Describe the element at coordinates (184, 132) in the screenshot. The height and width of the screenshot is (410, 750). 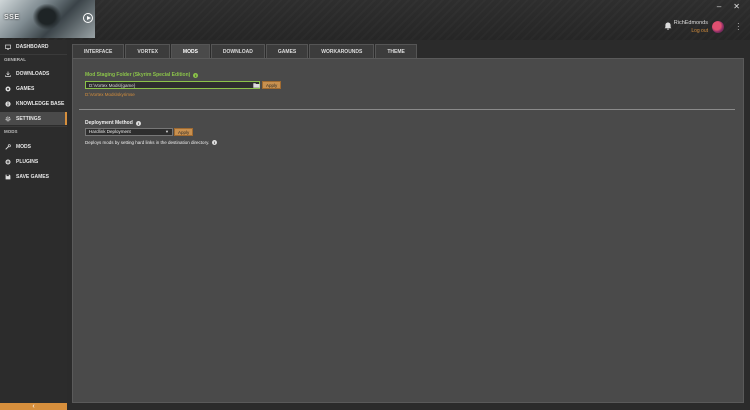
I see `apply-deployment-button: Apply` at that location.